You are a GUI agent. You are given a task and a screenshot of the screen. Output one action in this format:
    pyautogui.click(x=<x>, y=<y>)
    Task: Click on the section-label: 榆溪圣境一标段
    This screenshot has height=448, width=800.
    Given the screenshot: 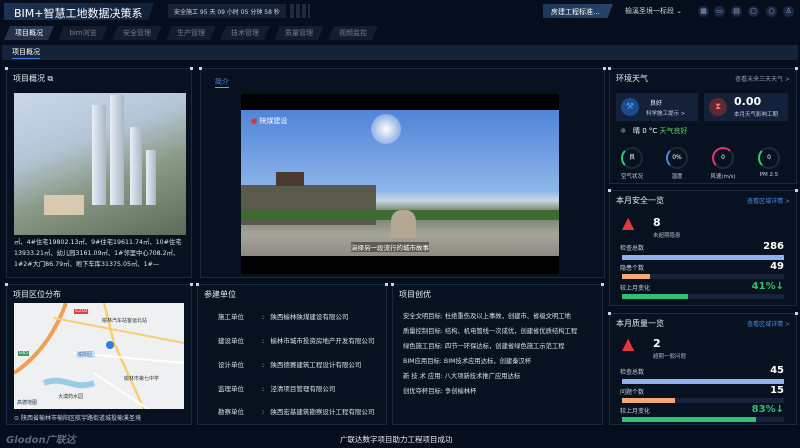 What is the action you would take?
    pyautogui.click(x=649, y=11)
    